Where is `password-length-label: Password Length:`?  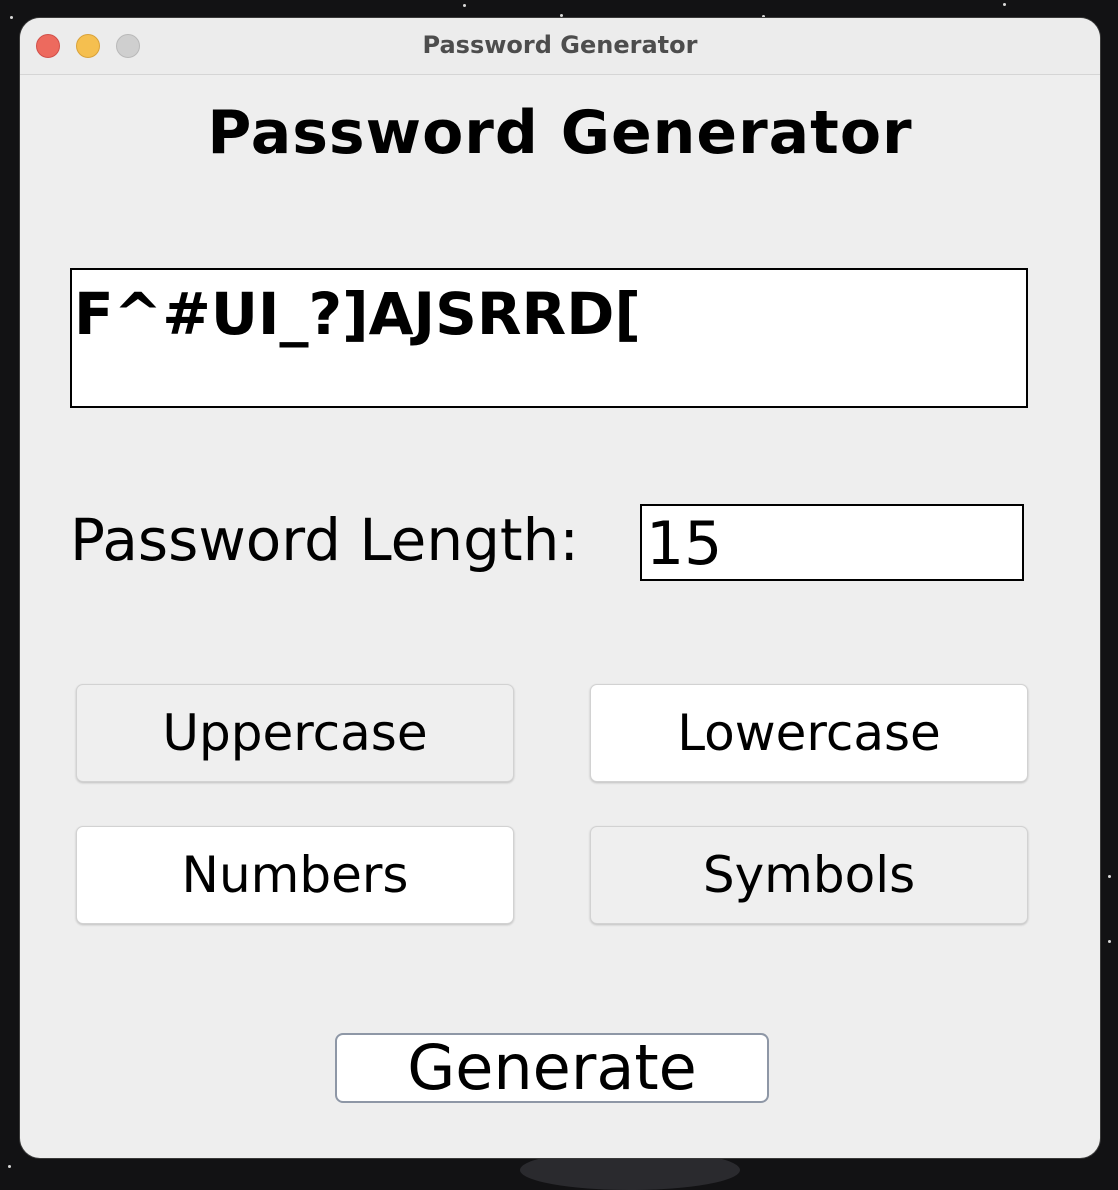
password-length-label: Password Length: is located at coordinates (324, 540).